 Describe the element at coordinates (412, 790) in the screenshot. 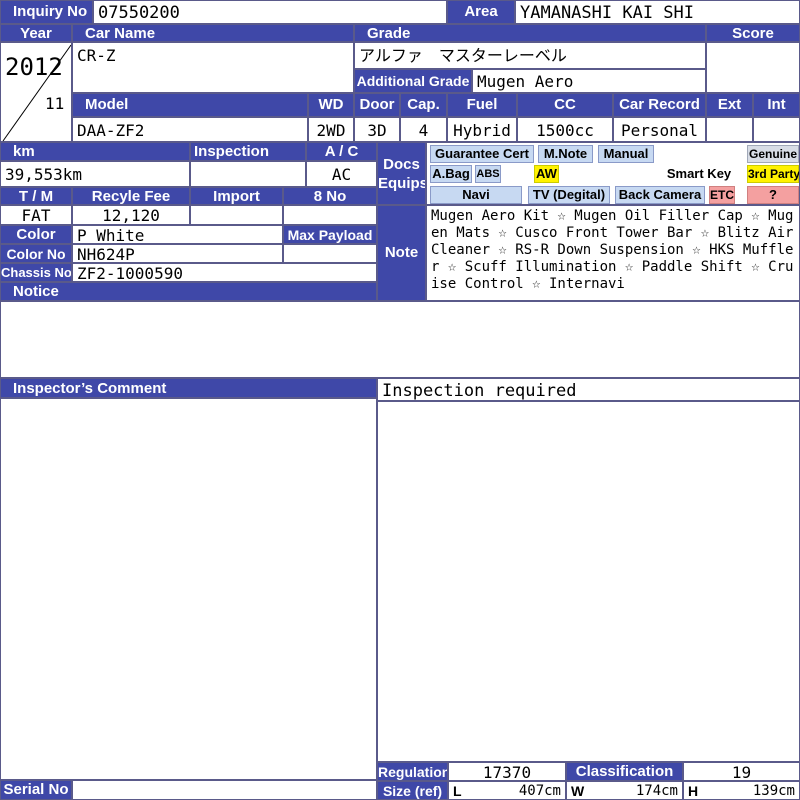

I see `size-ref-label: Size (ref)` at that location.